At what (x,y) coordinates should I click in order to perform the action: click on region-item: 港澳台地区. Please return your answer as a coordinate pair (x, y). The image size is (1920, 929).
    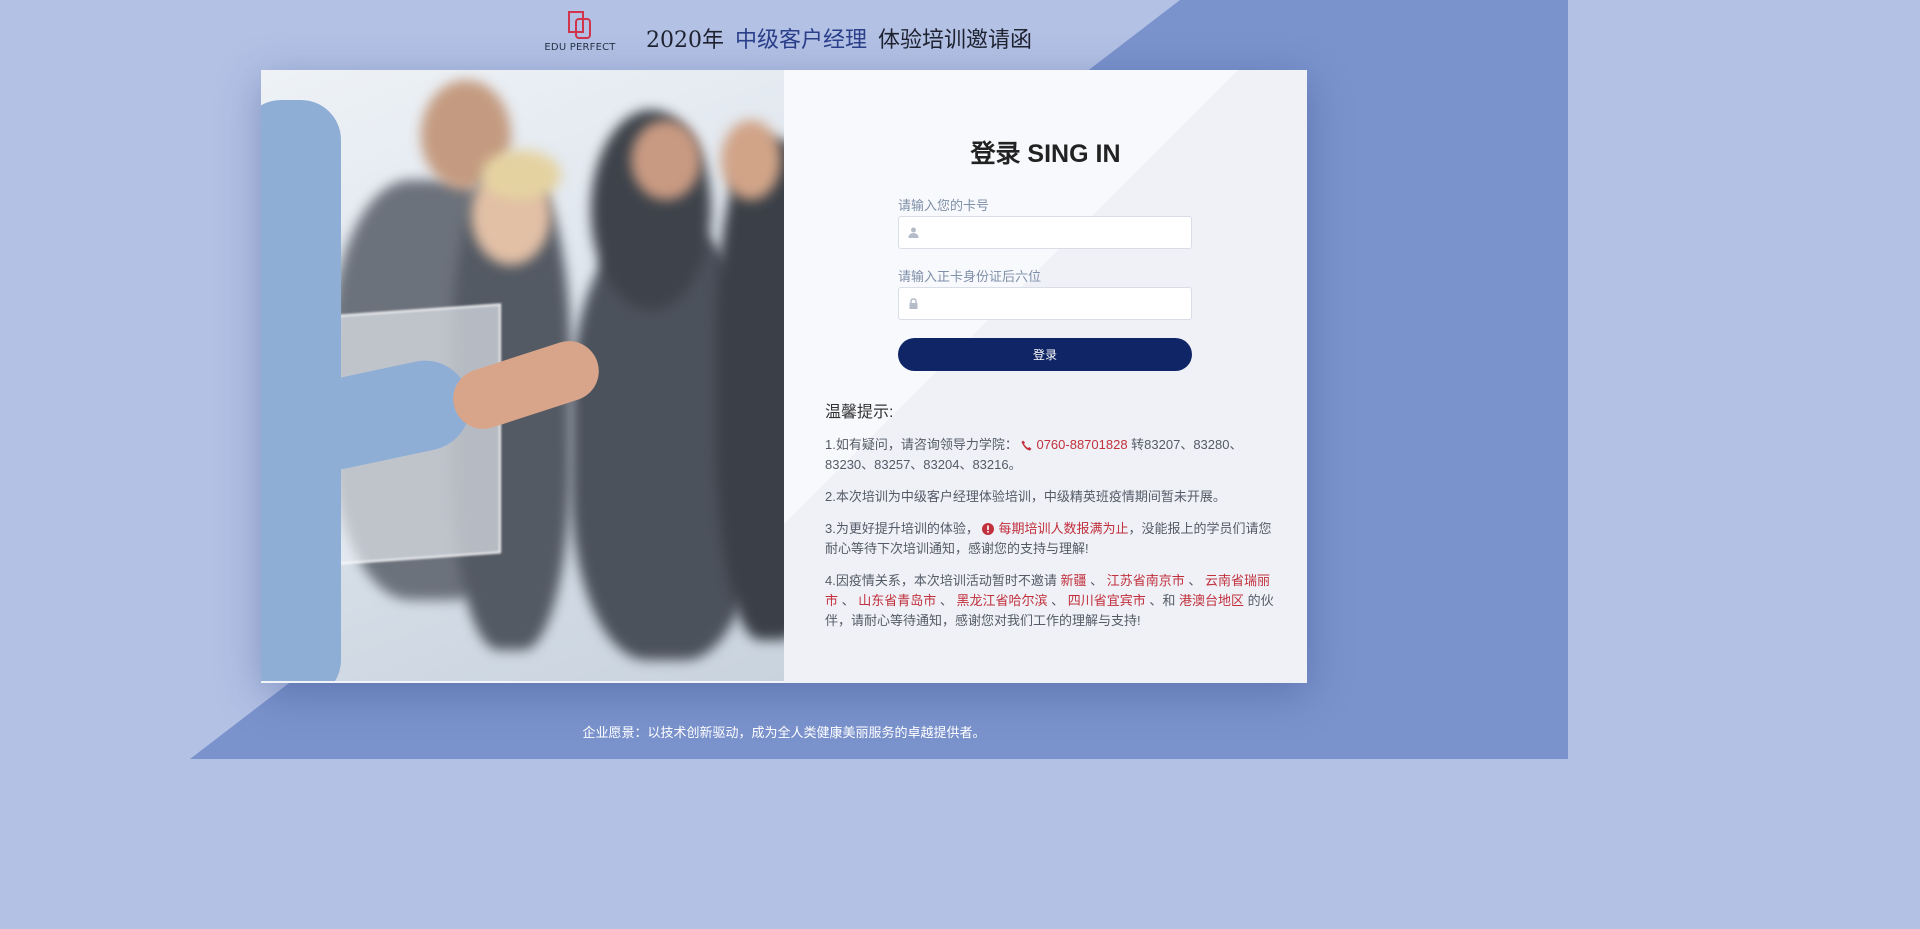
    Looking at the image, I should click on (1212, 600).